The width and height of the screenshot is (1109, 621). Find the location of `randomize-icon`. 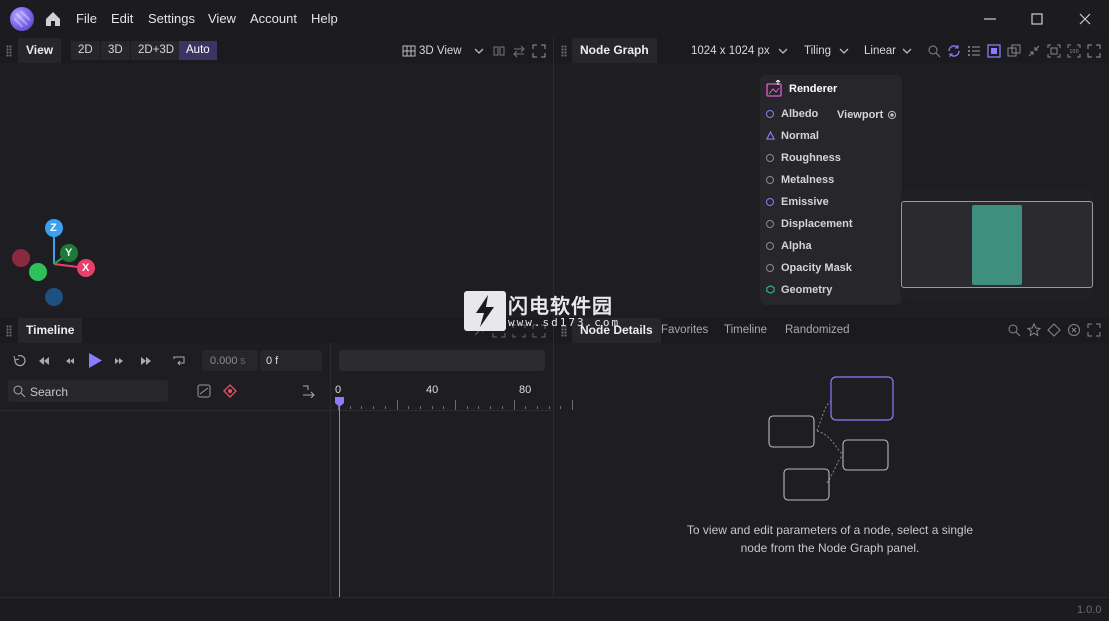

randomize-icon is located at coordinates (1074, 330).